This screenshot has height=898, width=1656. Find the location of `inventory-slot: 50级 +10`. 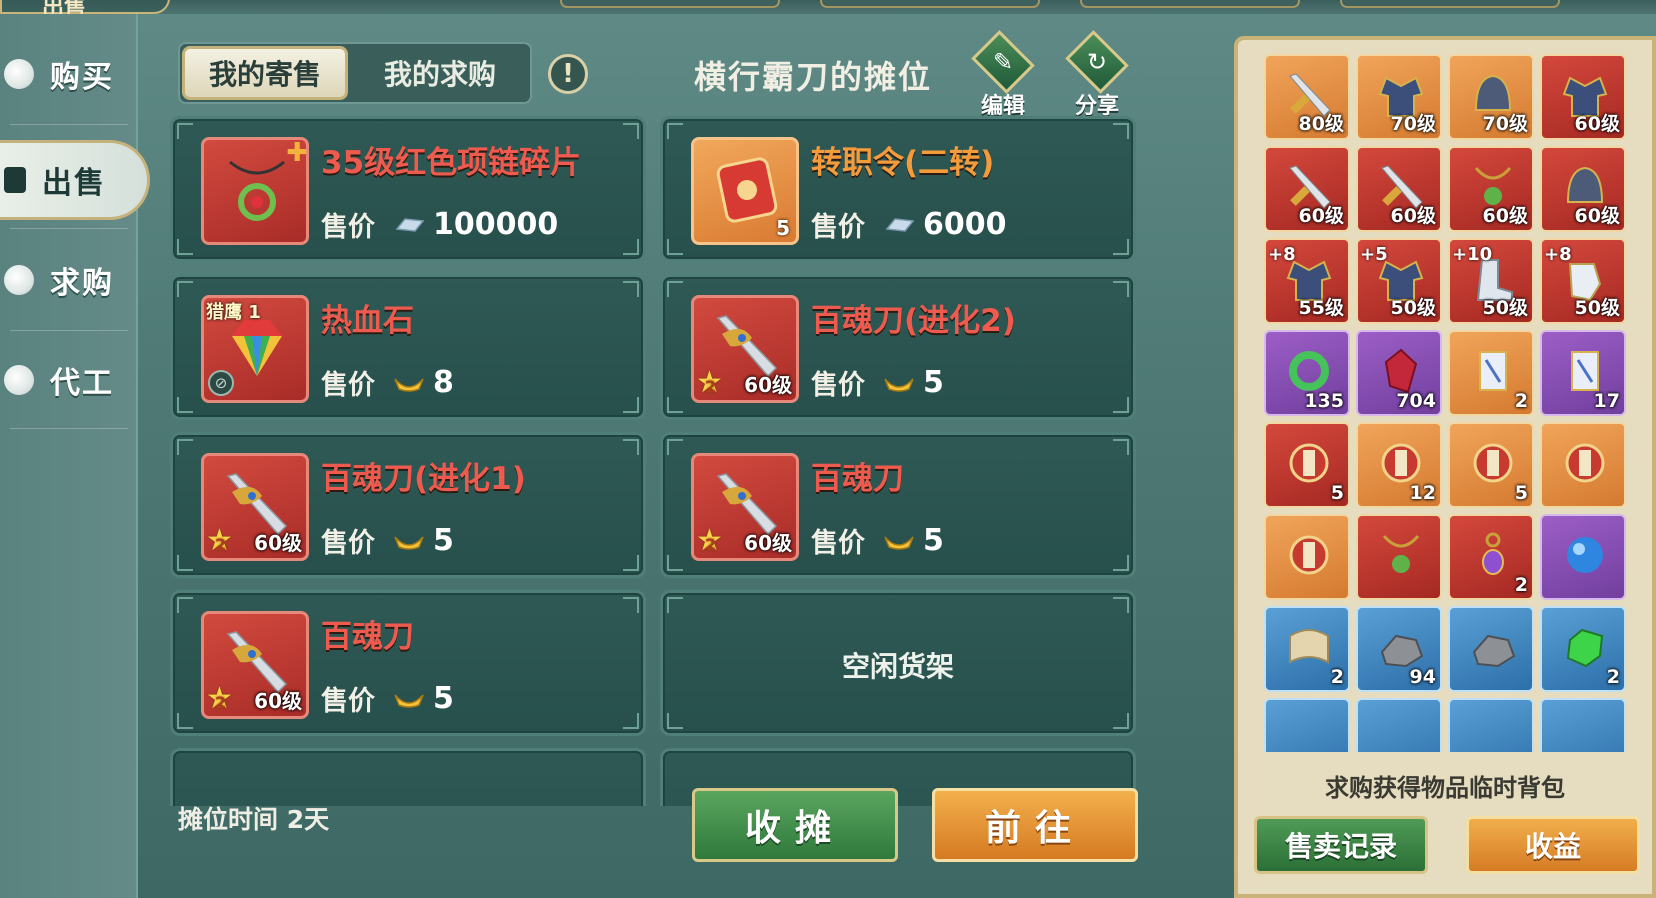

inventory-slot: 50级 +10 is located at coordinates (1491, 281).